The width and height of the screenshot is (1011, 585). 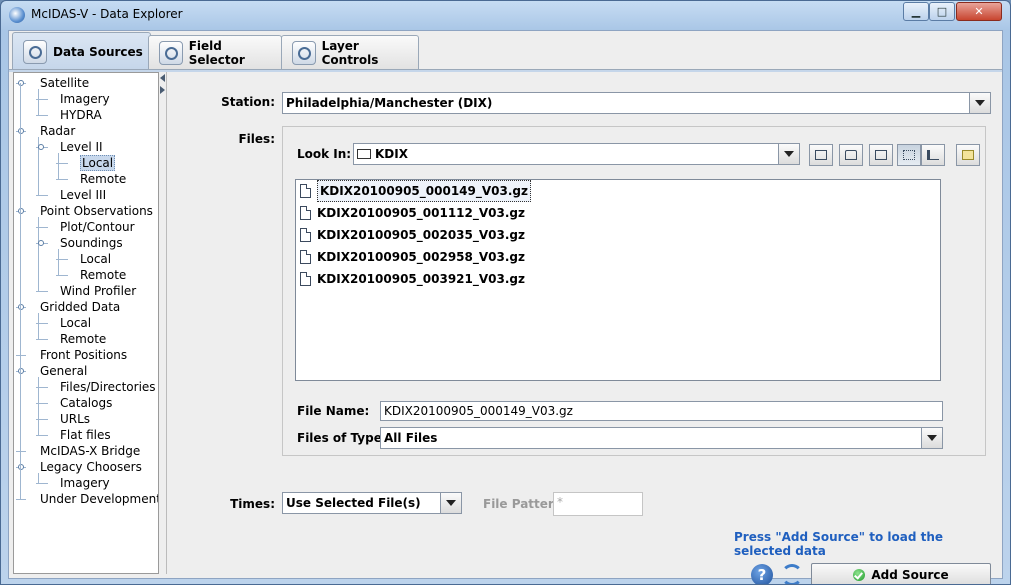 What do you see at coordinates (391, 154) in the screenshot?
I see `look-in-value: KDIX` at bounding box center [391, 154].